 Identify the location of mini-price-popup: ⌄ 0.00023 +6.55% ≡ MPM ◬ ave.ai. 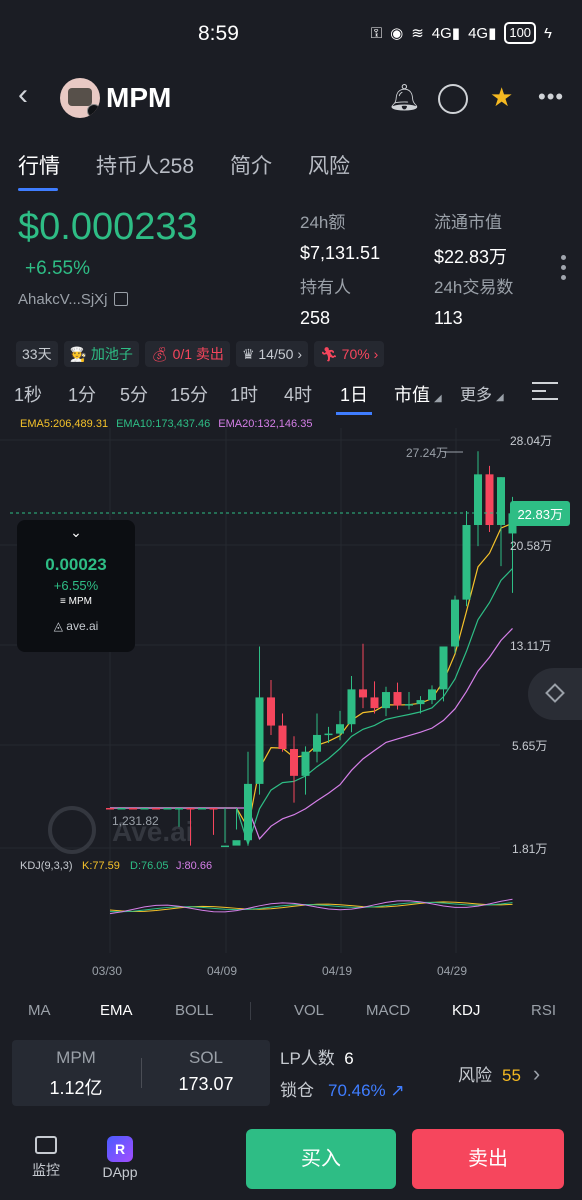
(76, 586).